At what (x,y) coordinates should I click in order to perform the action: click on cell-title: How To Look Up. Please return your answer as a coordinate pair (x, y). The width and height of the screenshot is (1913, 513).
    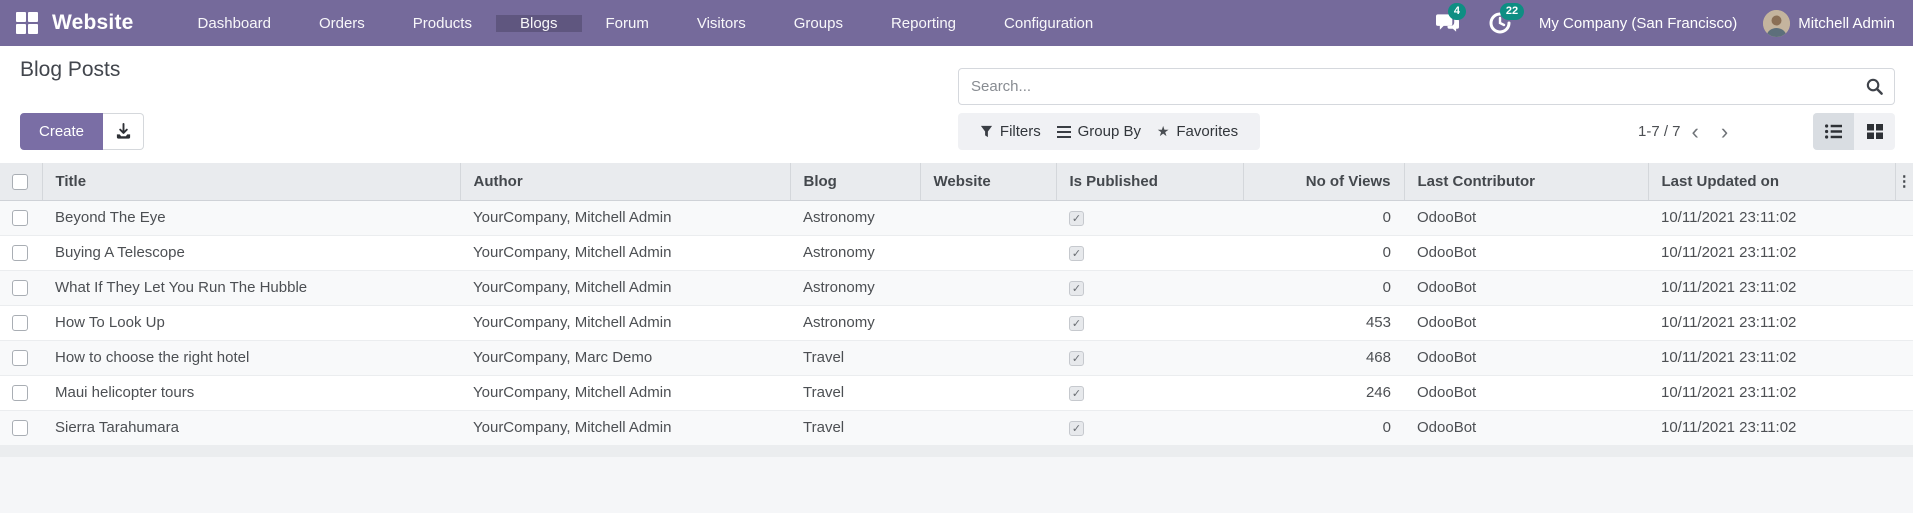
    Looking at the image, I should click on (251, 322).